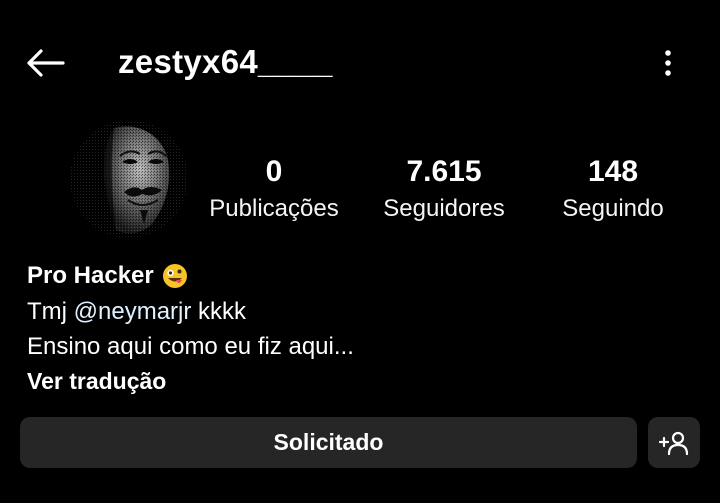 This screenshot has height=503, width=720. Describe the element at coordinates (357, 276) in the screenshot. I see `bio-name-row: Pro Hacker` at that location.